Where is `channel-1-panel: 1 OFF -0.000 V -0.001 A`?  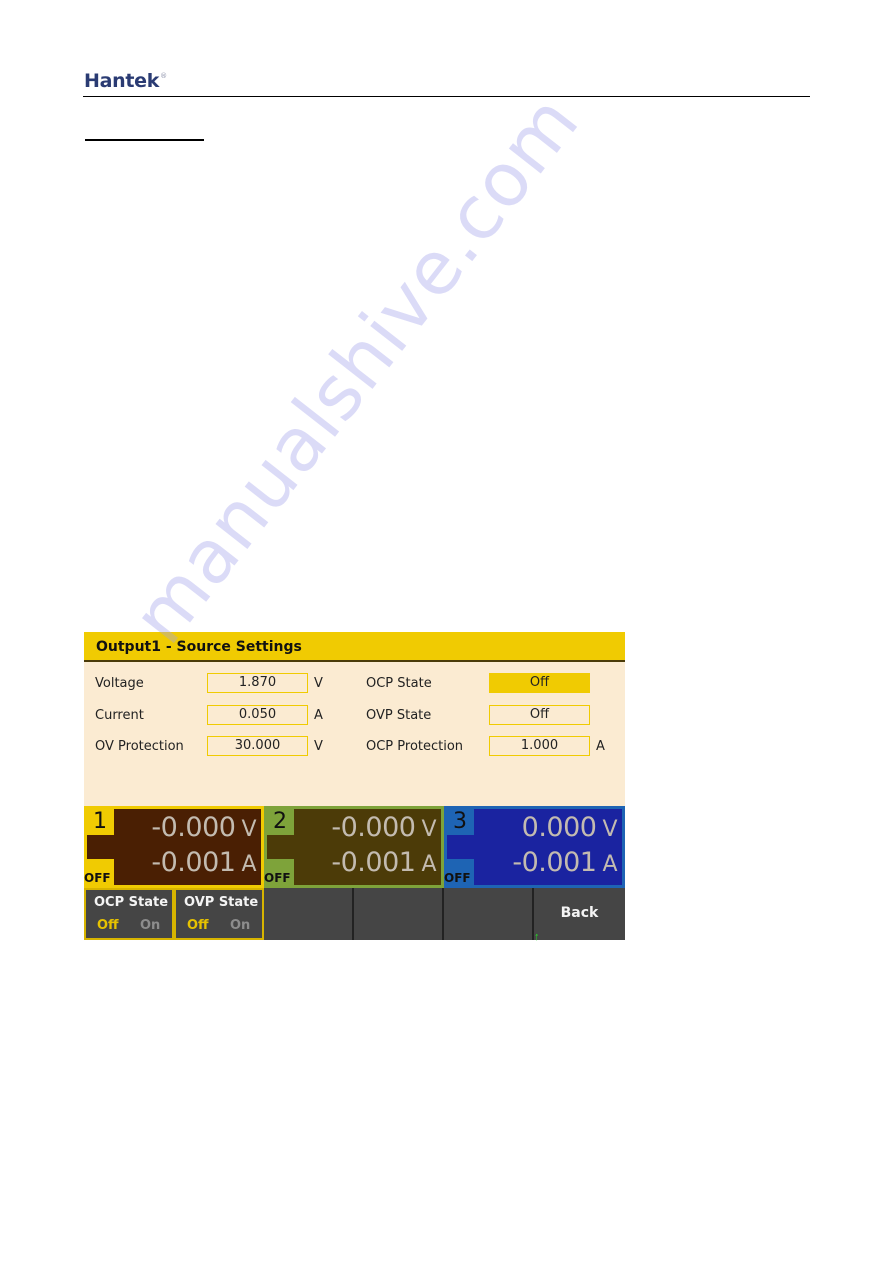 channel-1-panel: 1 OFF -0.000 V -0.001 A is located at coordinates (174, 847).